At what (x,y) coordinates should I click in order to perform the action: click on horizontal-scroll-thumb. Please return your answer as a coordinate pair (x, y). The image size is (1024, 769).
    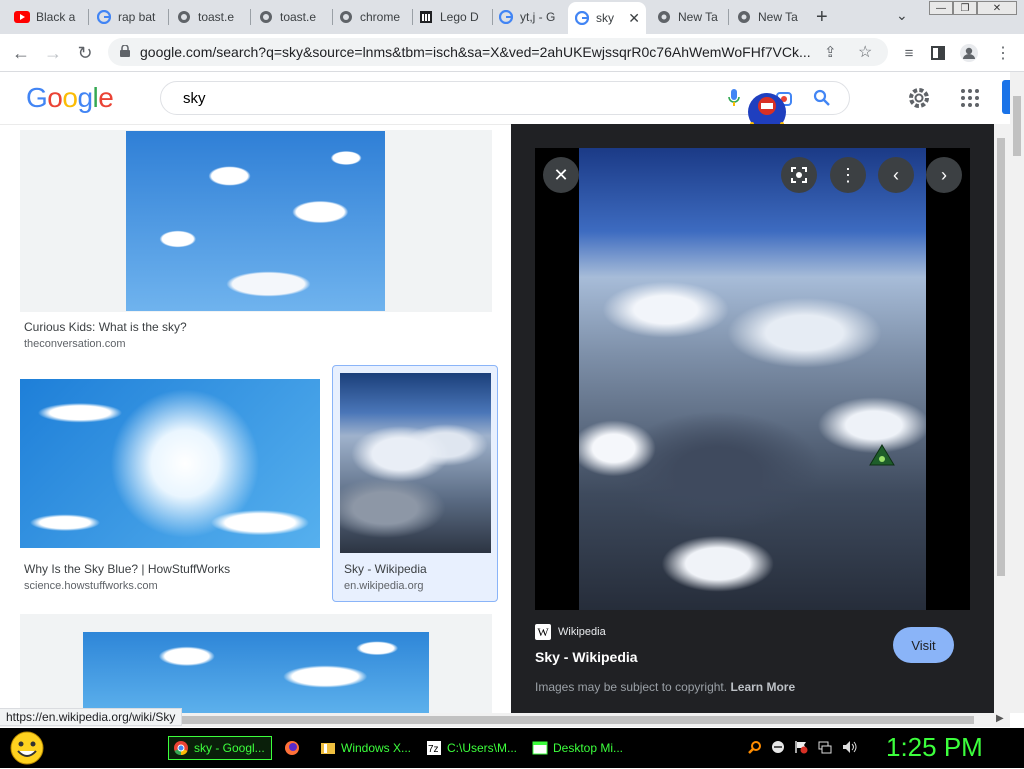
    Looking at the image, I should click on (577, 720).